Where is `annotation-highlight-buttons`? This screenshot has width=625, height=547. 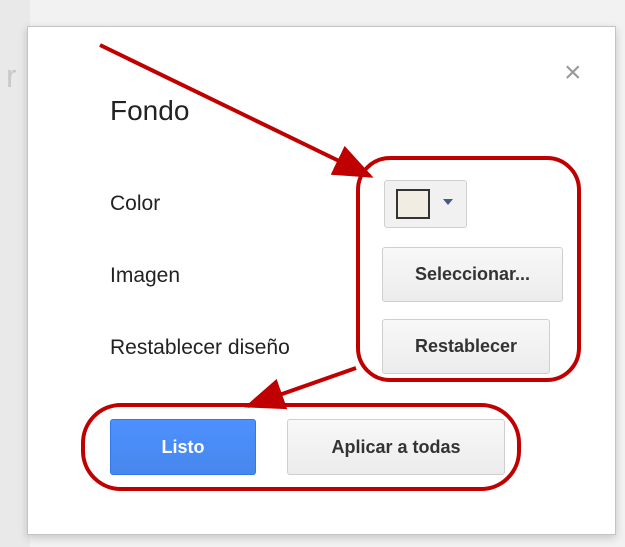 annotation-highlight-buttons is located at coordinates (301, 447).